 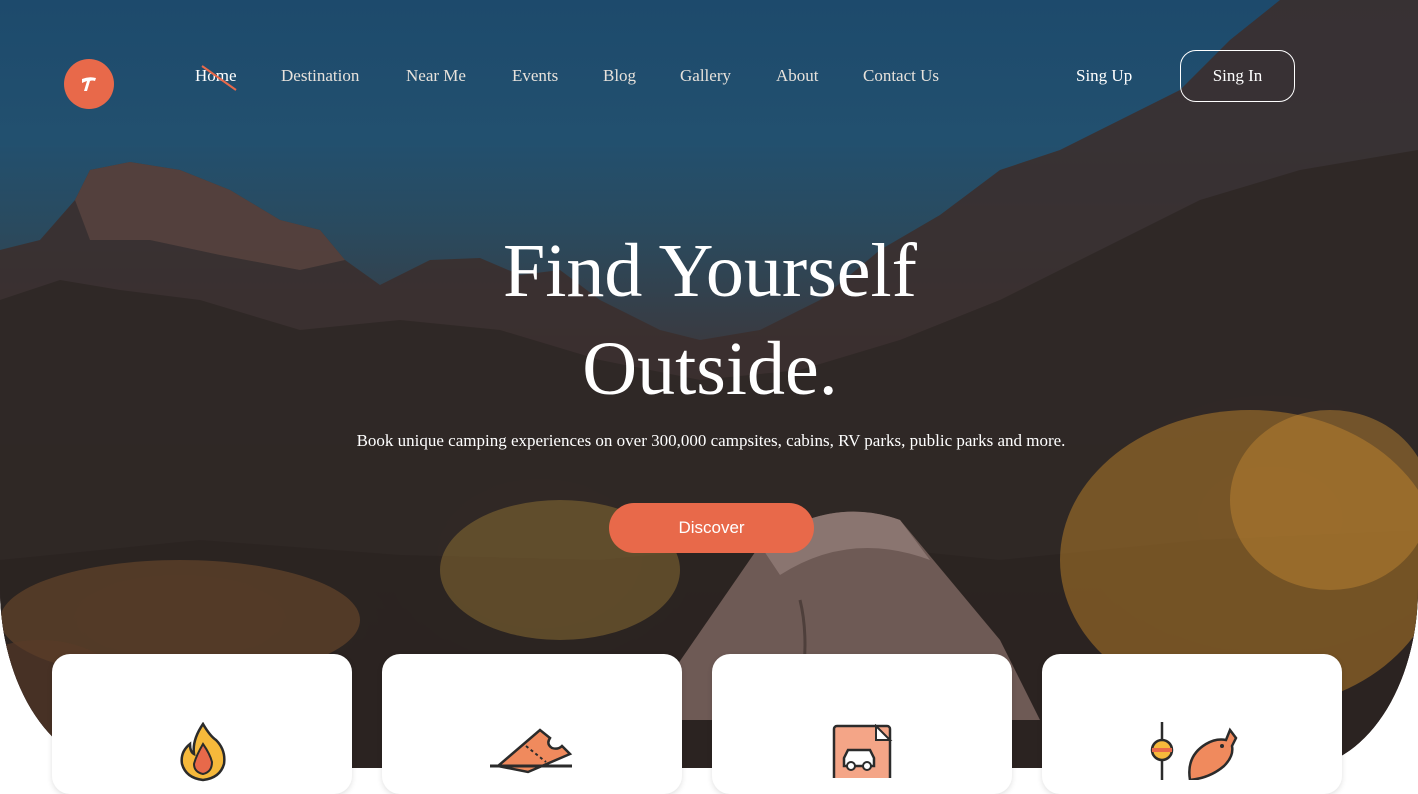 I want to click on feature-card-car-document, so click(x=862, y=724).